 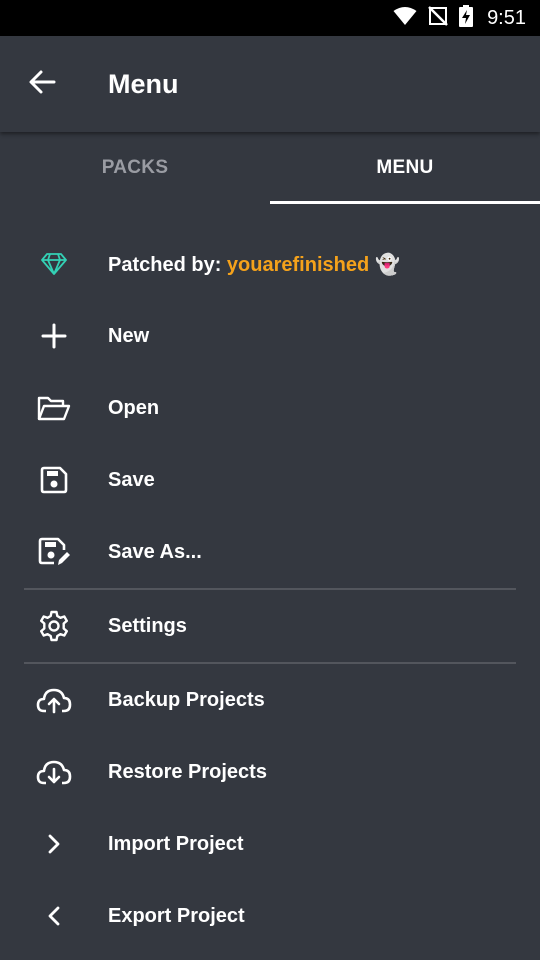 What do you see at coordinates (438, 18) in the screenshot?
I see `no-signal-icon` at bounding box center [438, 18].